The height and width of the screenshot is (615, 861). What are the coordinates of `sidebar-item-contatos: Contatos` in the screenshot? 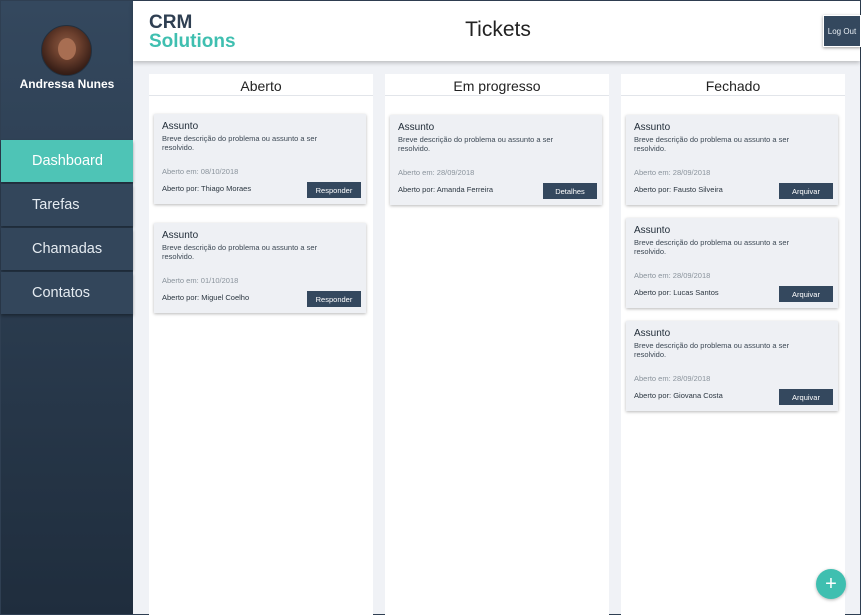 It's located at (67, 293).